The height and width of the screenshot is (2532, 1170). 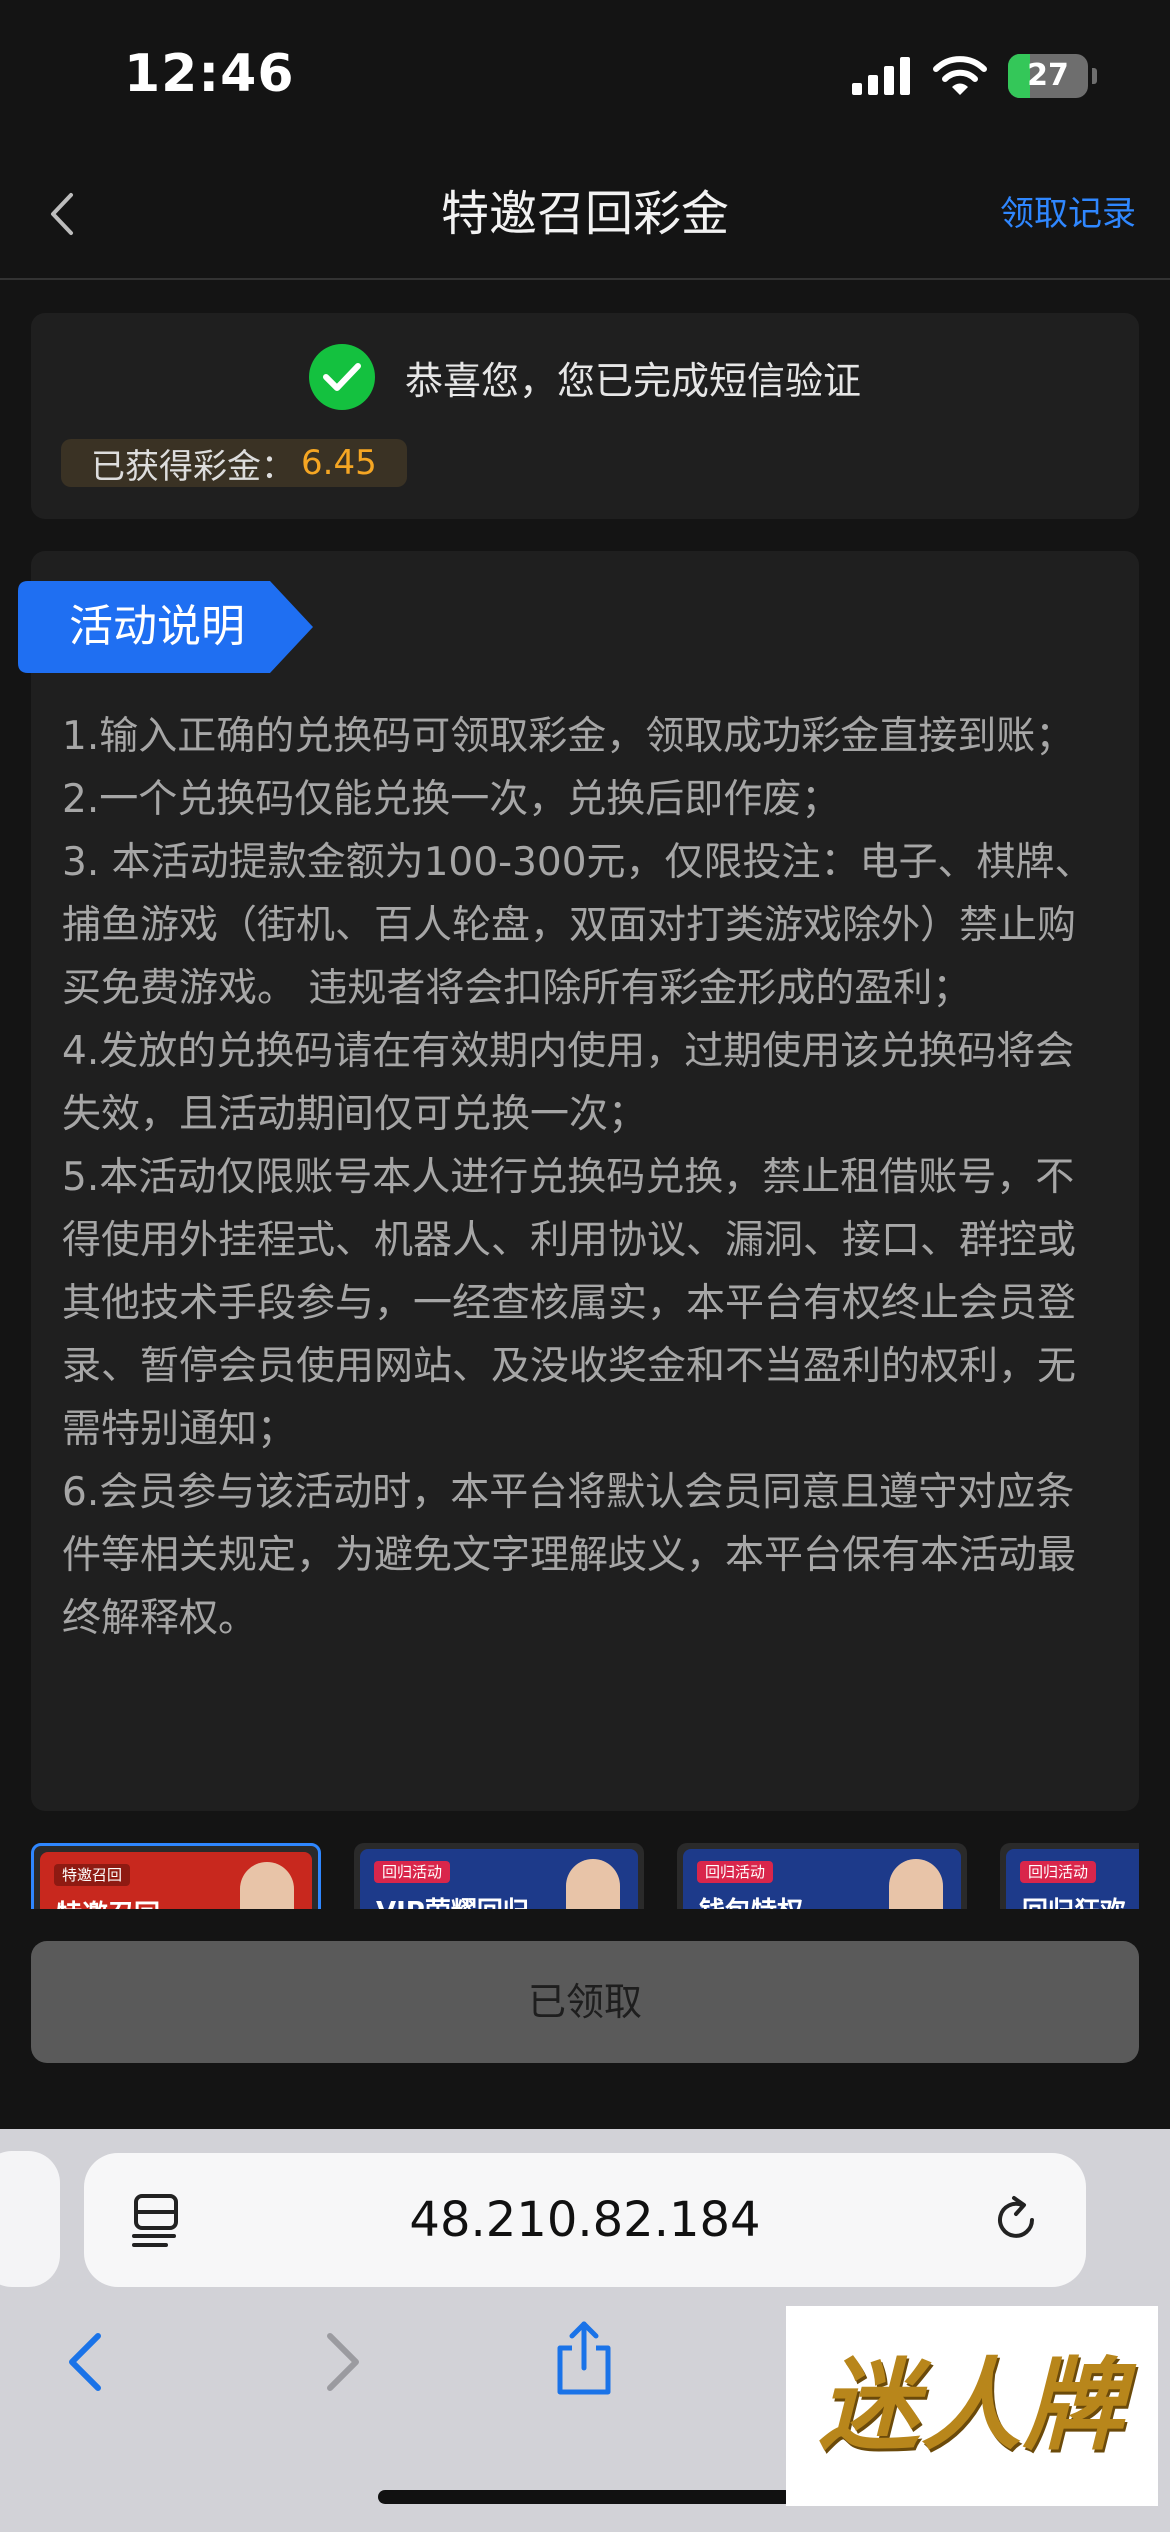 What do you see at coordinates (881, 76) in the screenshot?
I see `cellular-signal-icon` at bounding box center [881, 76].